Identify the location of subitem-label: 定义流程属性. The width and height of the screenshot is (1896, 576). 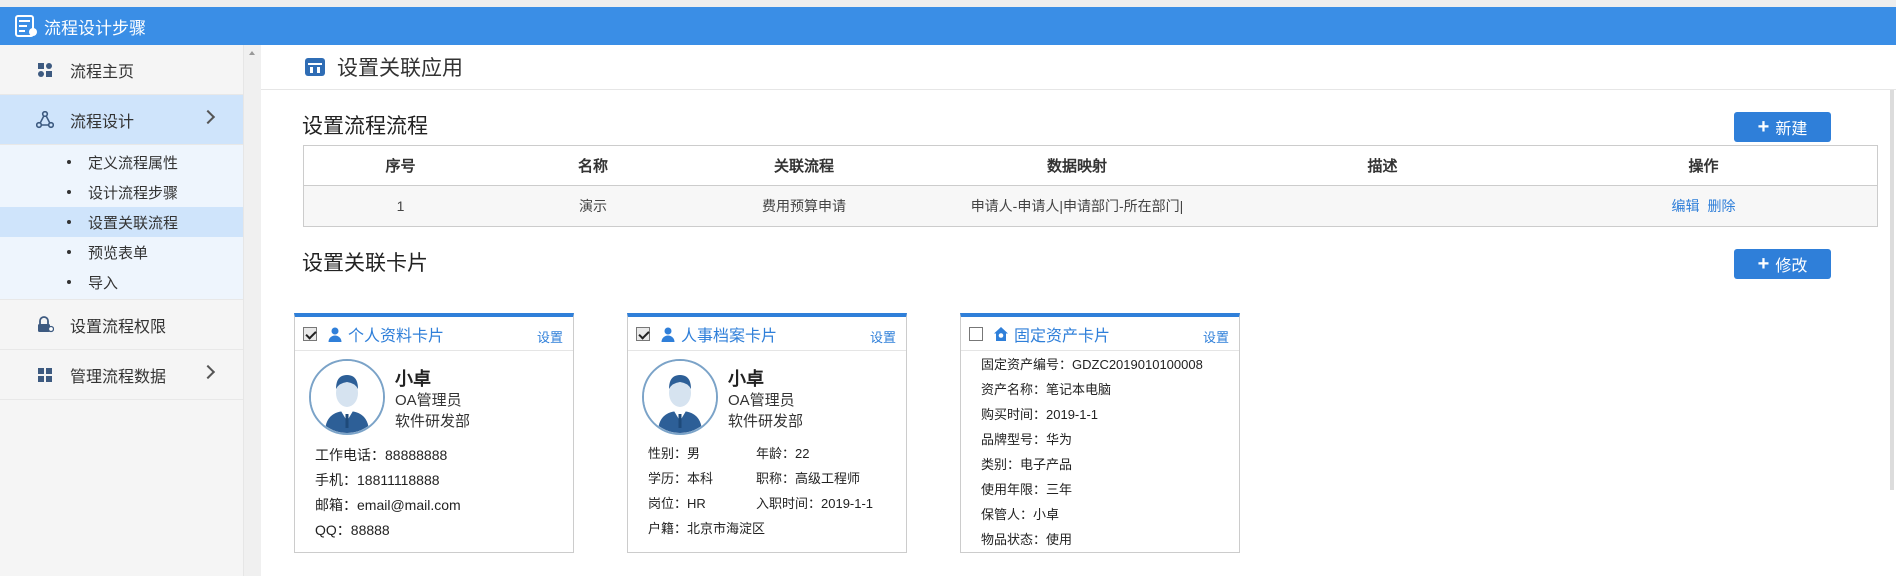
(133, 163).